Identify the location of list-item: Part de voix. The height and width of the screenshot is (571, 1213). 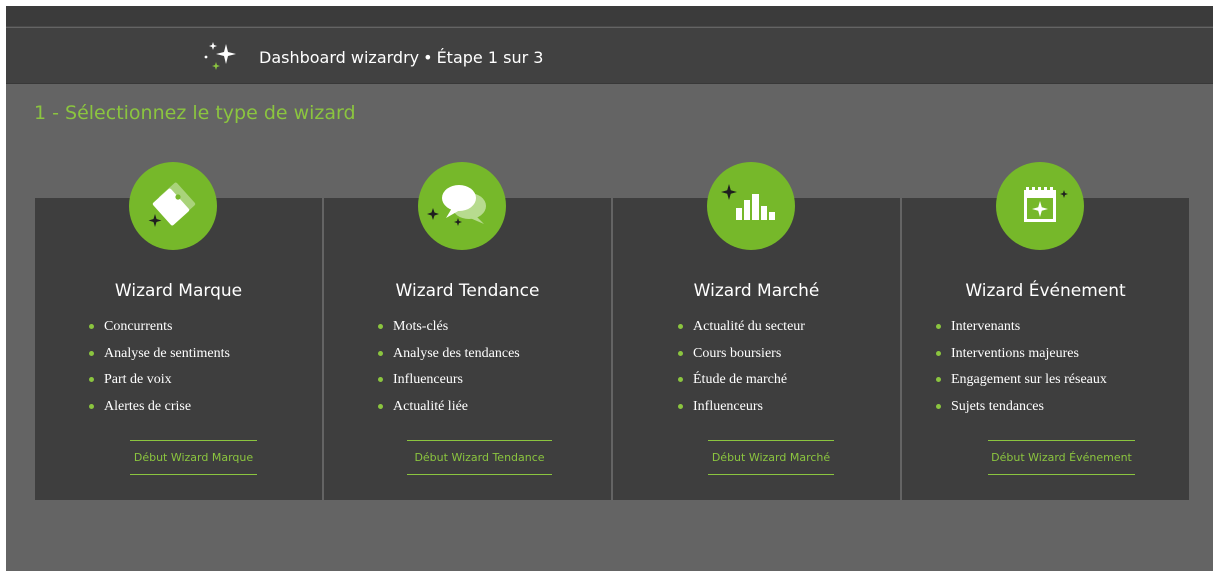
(159, 384).